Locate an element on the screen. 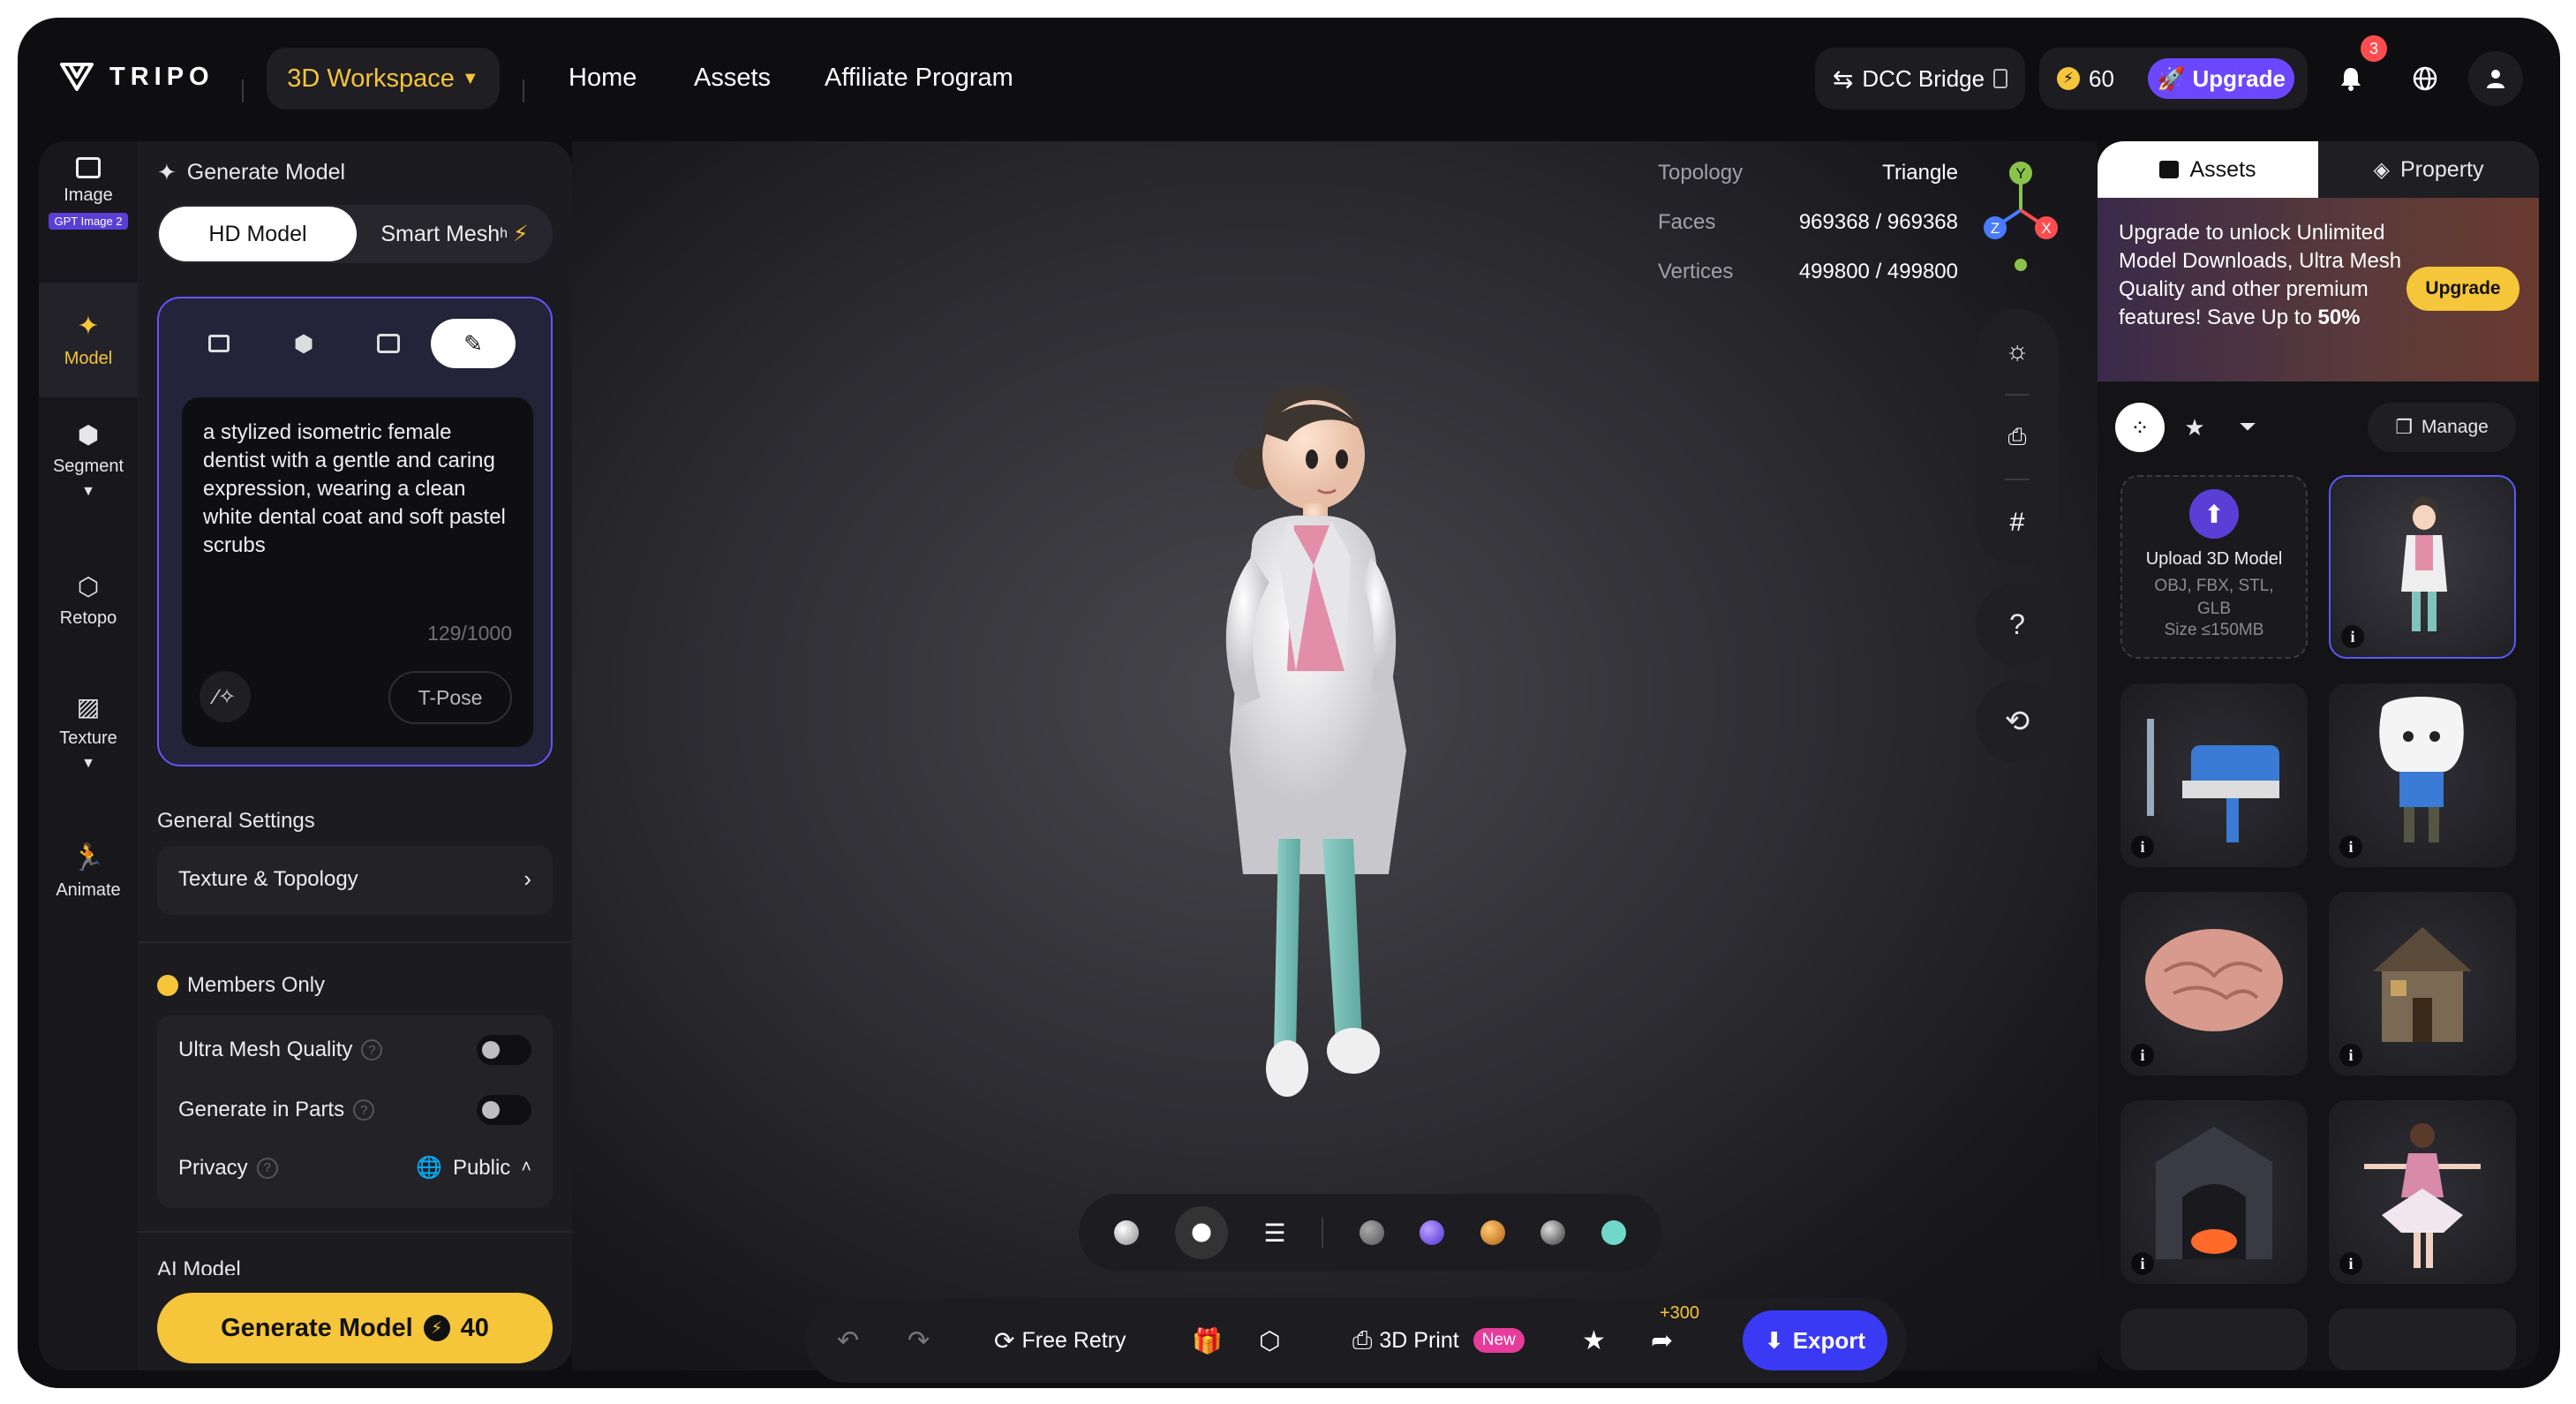 The image size is (2576, 1404). asset-card-ballerina: i is located at coordinates (2422, 1192).